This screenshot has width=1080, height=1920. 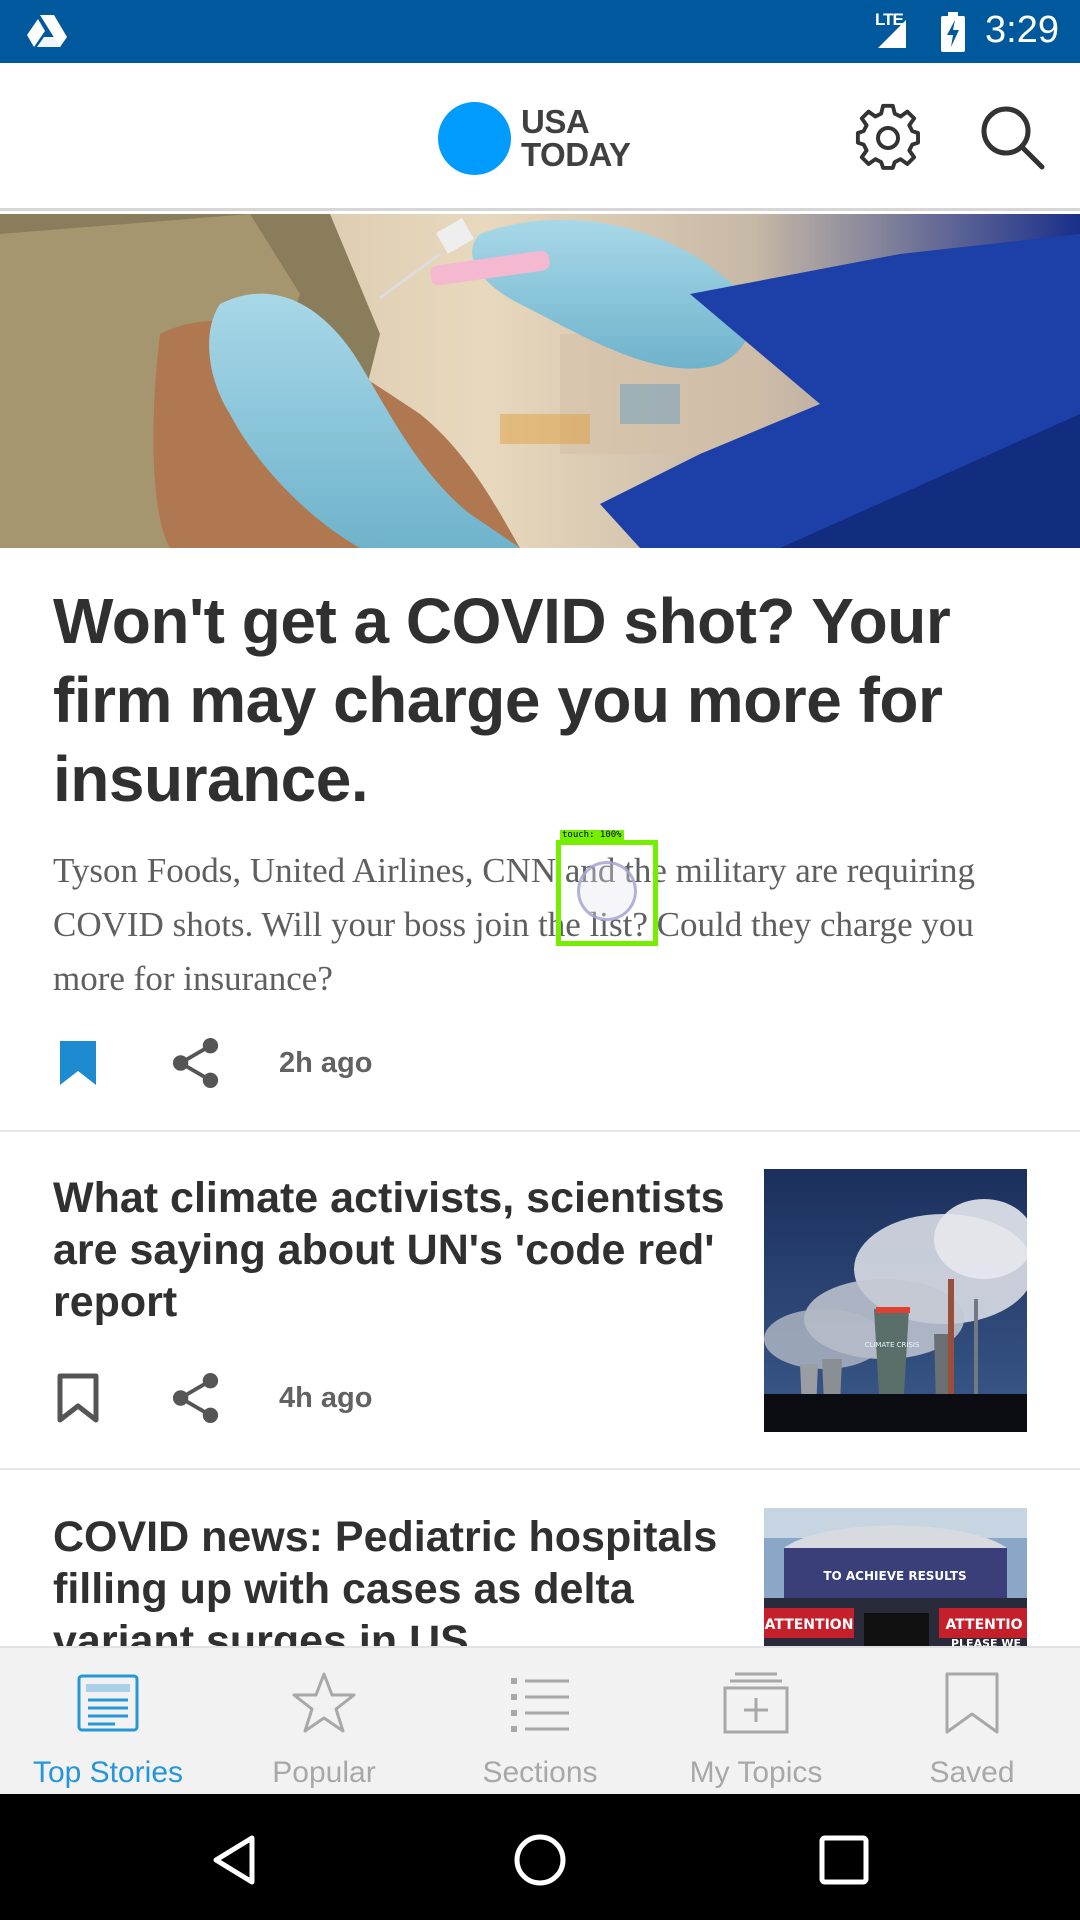 I want to click on home-icon, so click(x=540, y=1860).